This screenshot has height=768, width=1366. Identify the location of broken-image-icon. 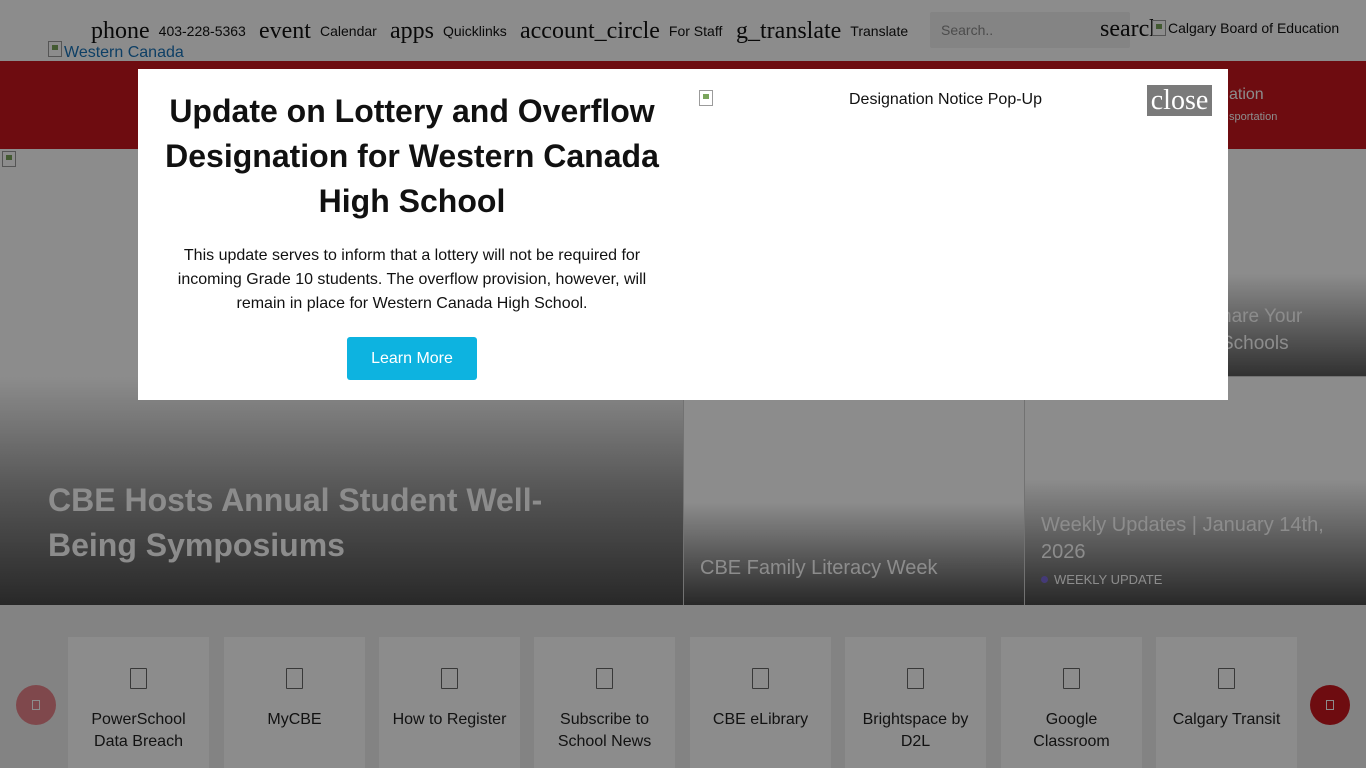
(706, 98).